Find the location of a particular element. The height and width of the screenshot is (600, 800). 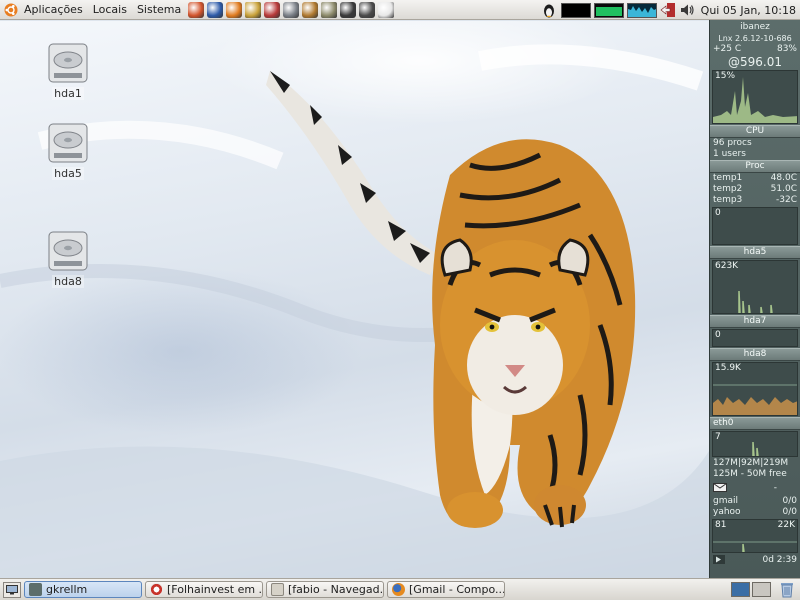

gkrellm-hda5-graph: 0 is located at coordinates (755, 226).